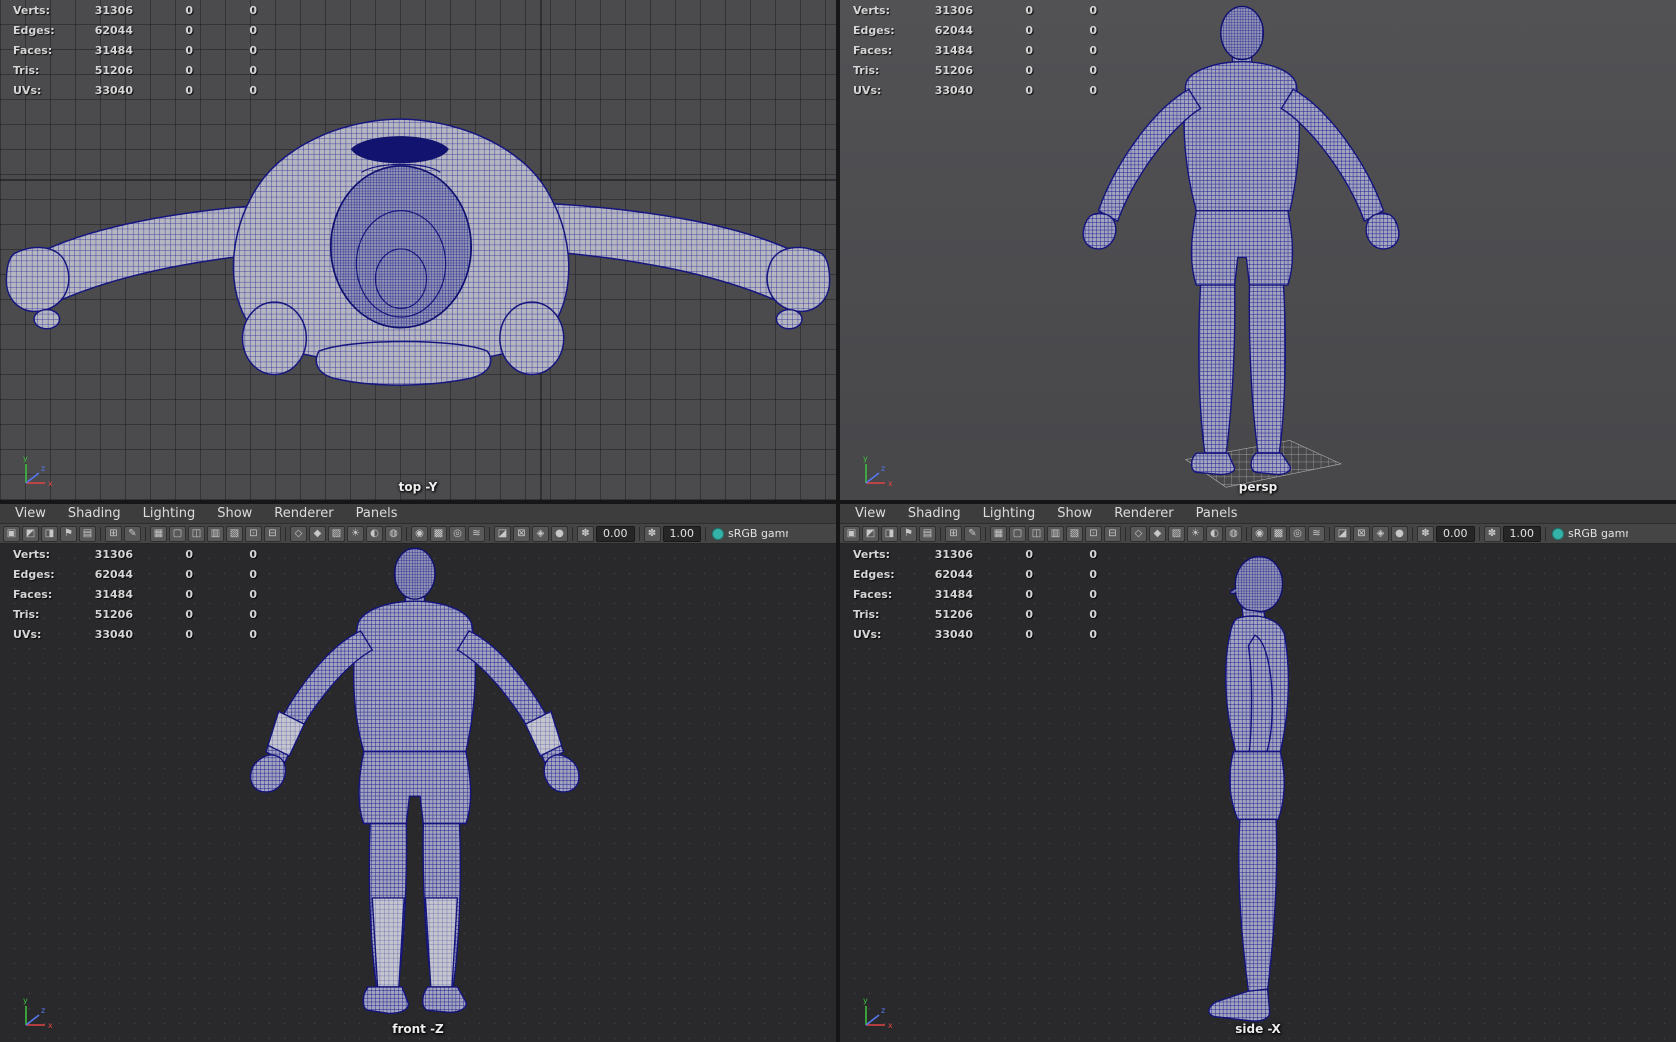 The width and height of the screenshot is (1676, 1042). Describe the element at coordinates (758, 533) in the screenshot. I see `view-transform-label: sRGB gamm` at that location.